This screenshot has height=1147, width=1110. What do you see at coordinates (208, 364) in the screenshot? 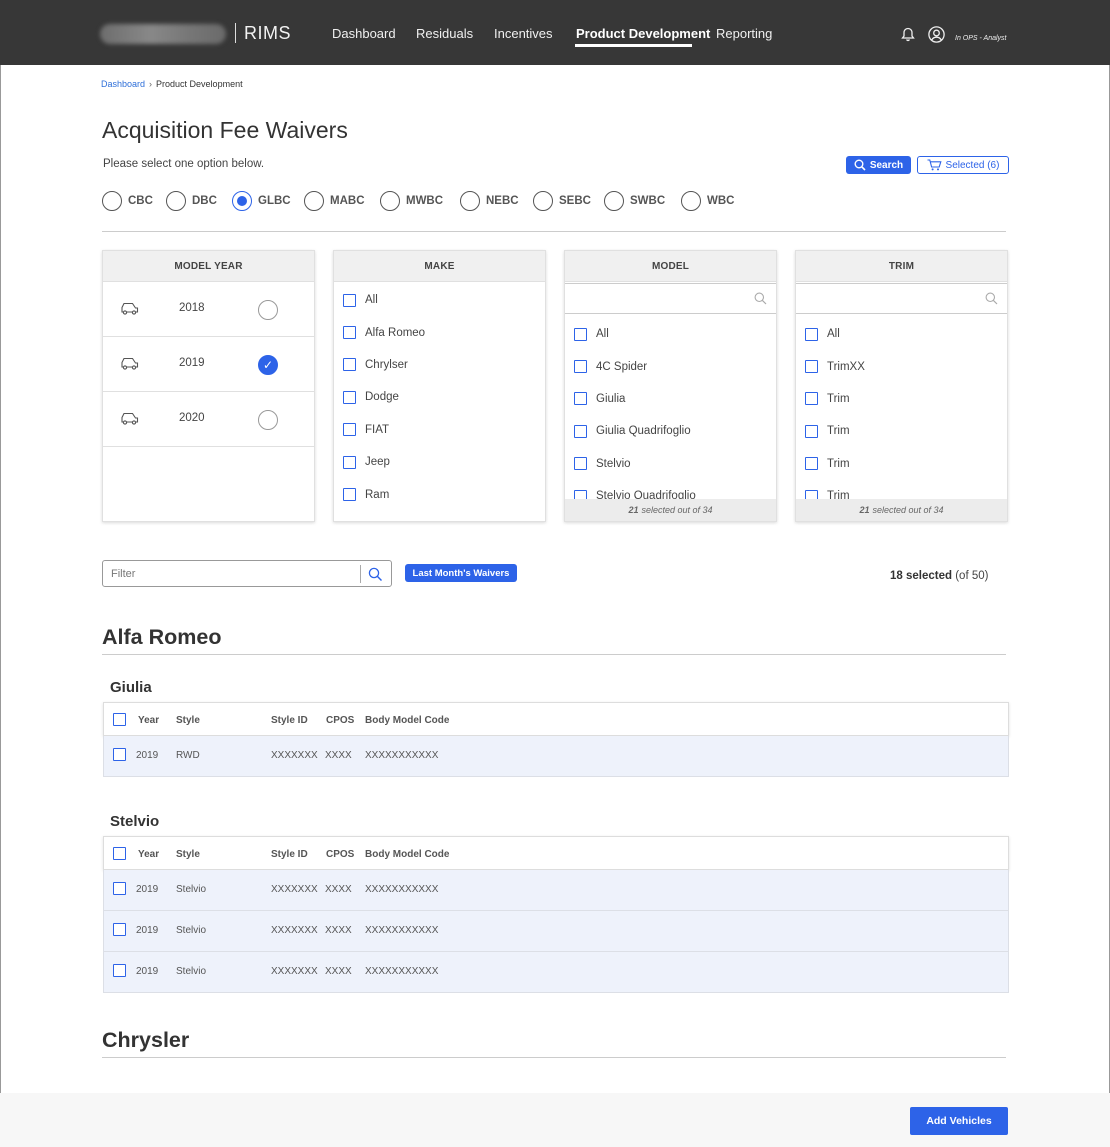
I see `model-year-row: 2019 ✓` at bounding box center [208, 364].